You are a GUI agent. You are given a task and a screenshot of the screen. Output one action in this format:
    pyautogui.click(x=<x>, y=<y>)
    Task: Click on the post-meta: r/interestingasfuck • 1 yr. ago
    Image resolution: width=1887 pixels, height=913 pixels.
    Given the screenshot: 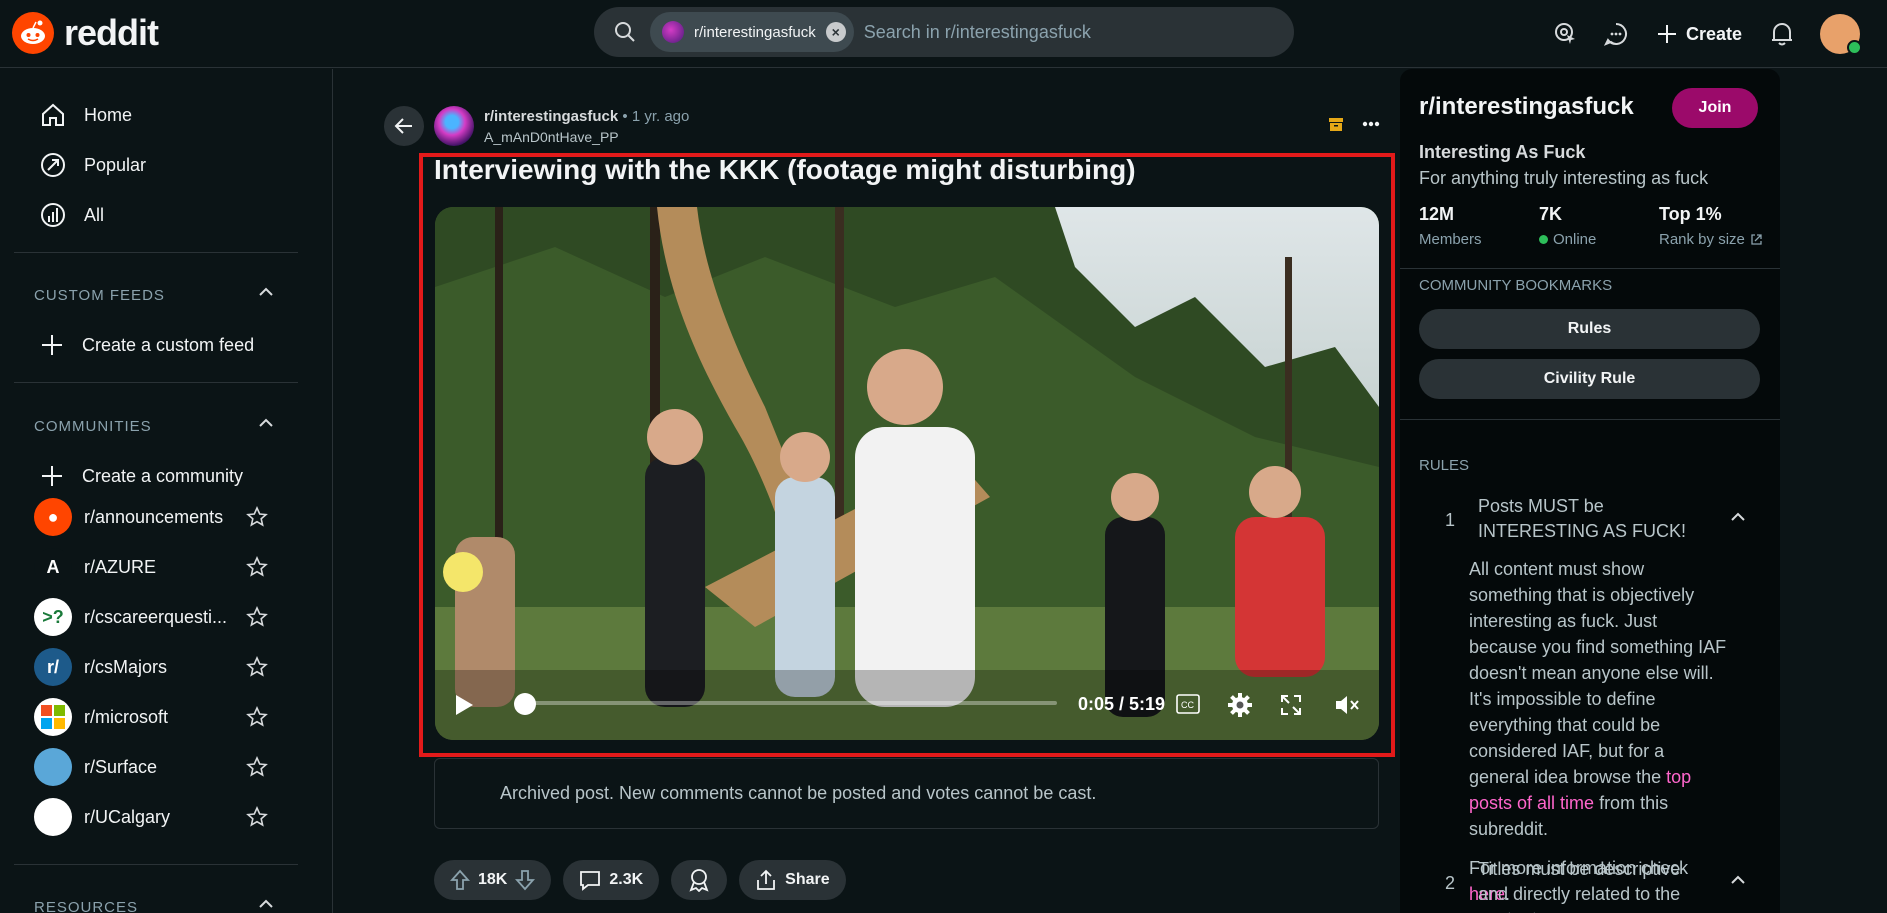 What is the action you would take?
    pyautogui.click(x=587, y=116)
    